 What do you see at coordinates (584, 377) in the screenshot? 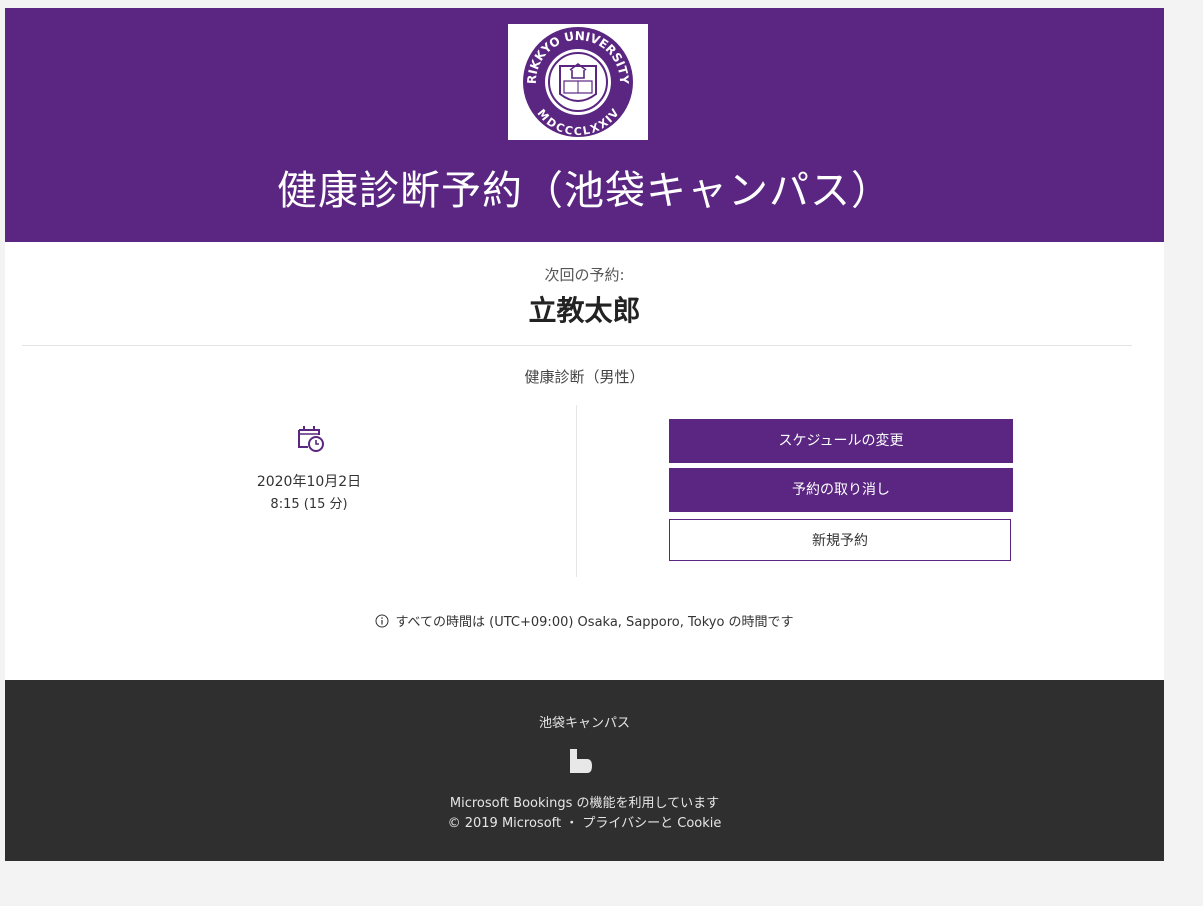
I see `service-name: 健康診断（男性）` at bounding box center [584, 377].